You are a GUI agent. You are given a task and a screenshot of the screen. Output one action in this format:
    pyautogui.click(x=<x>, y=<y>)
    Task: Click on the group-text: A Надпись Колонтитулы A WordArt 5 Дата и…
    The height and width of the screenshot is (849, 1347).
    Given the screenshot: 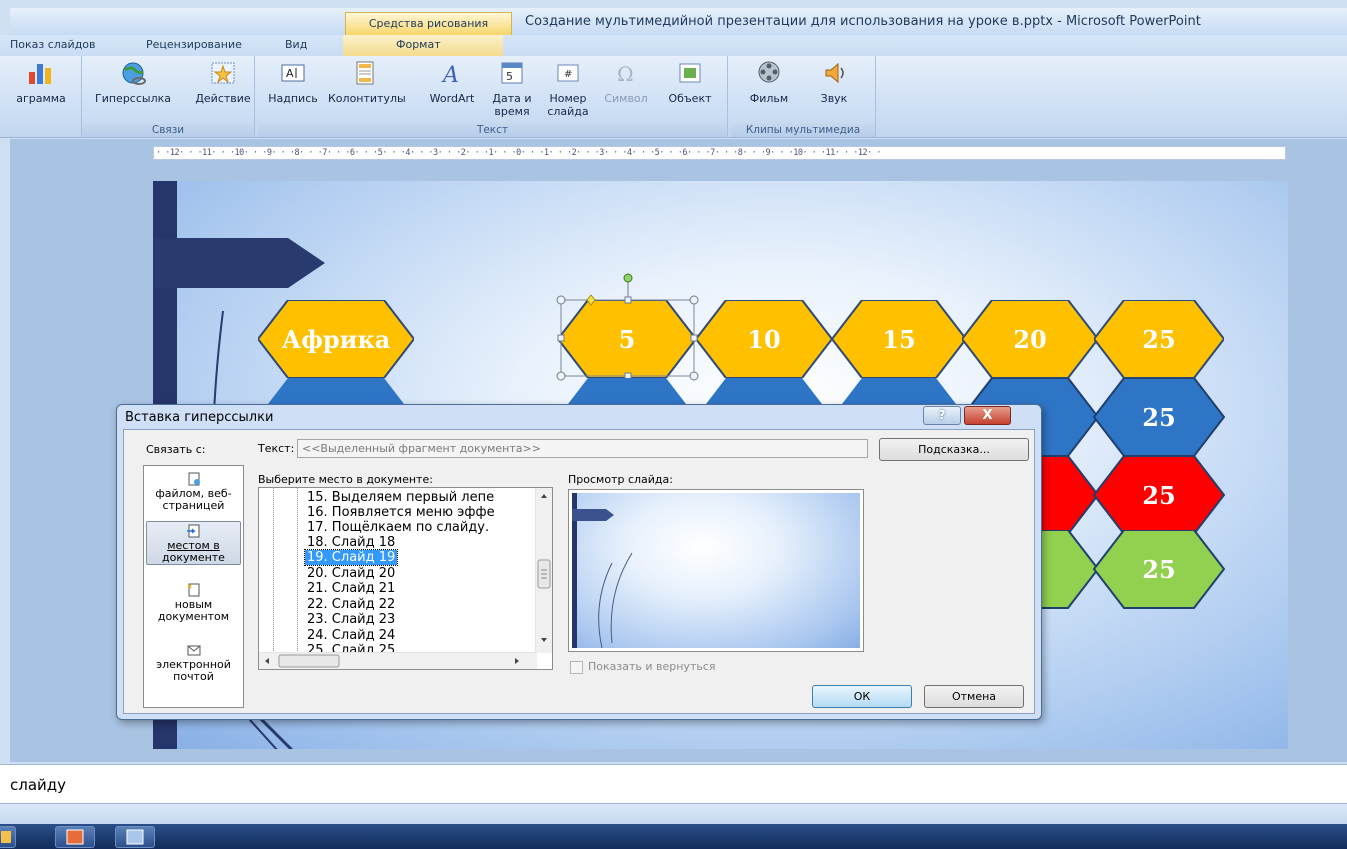 What is the action you would take?
    pyautogui.click(x=493, y=97)
    